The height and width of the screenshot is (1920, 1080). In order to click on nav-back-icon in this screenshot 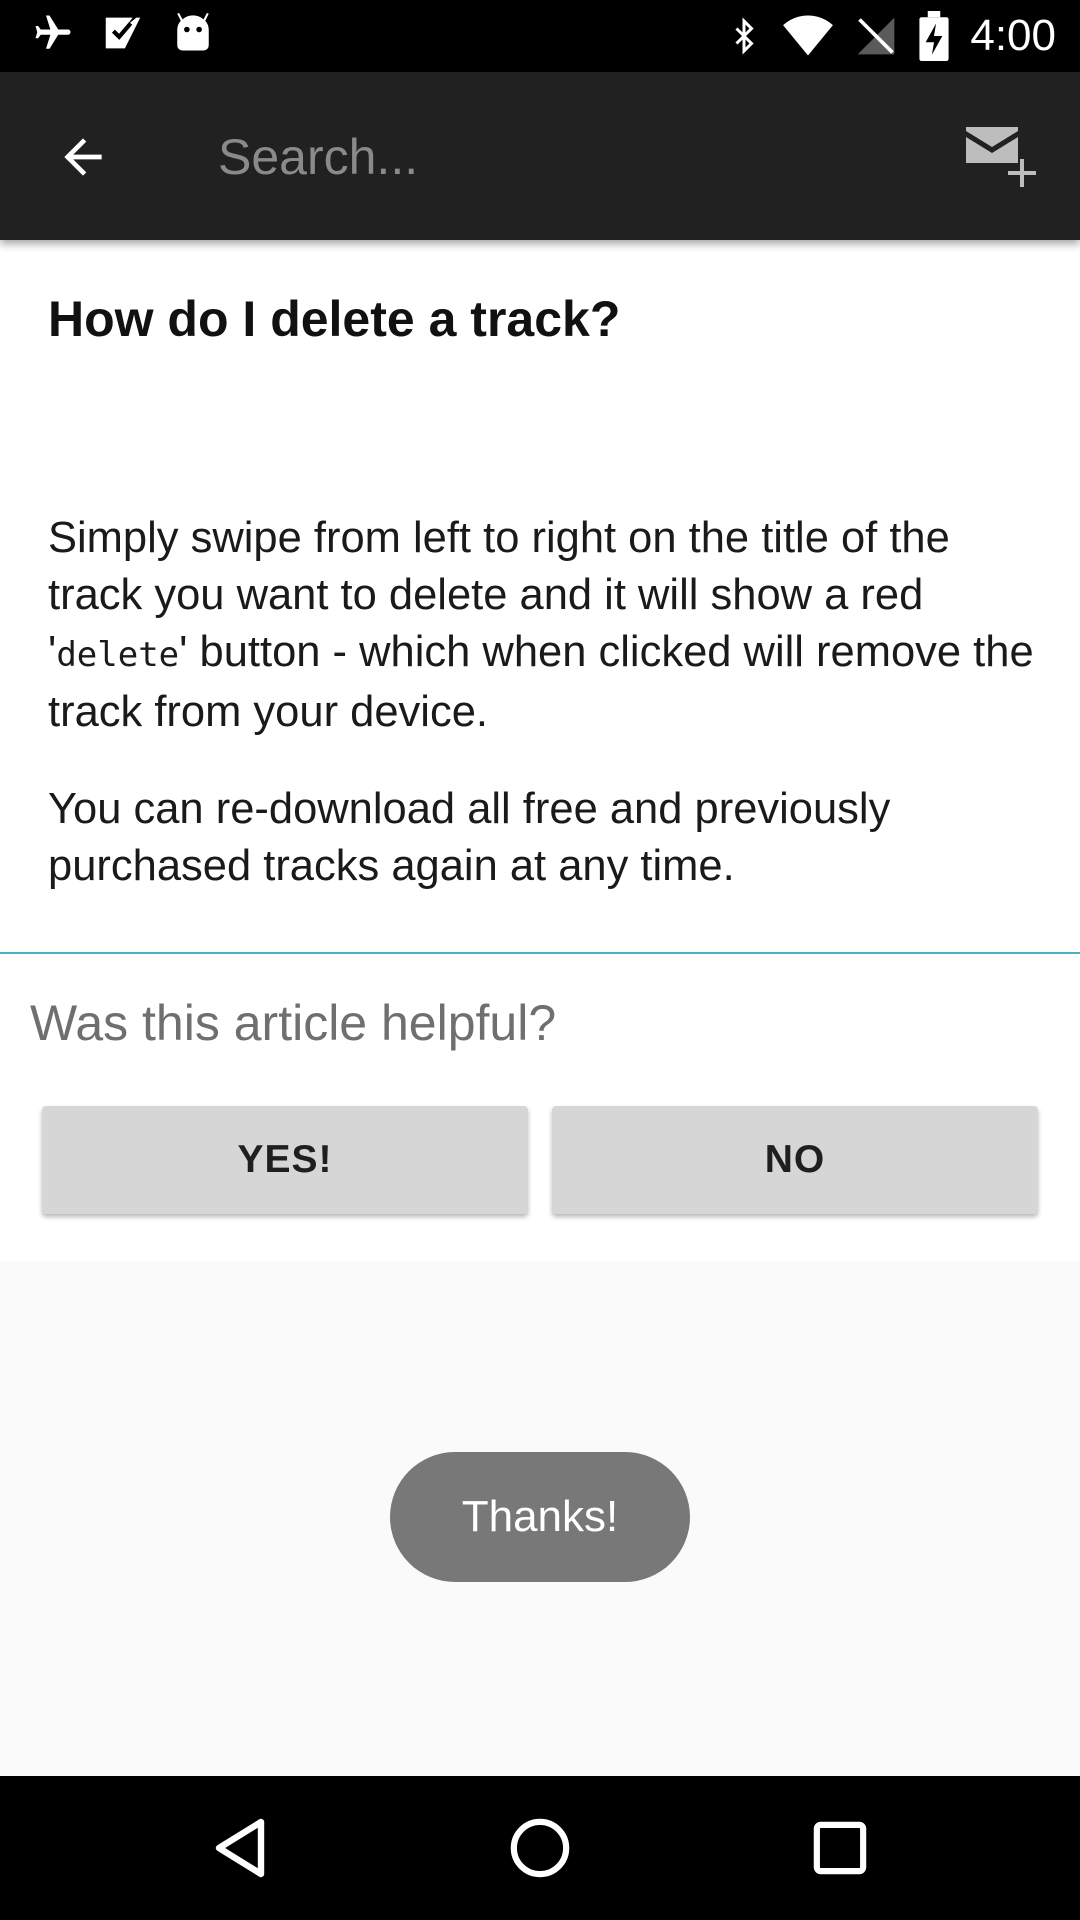, I will do `click(240, 1848)`.